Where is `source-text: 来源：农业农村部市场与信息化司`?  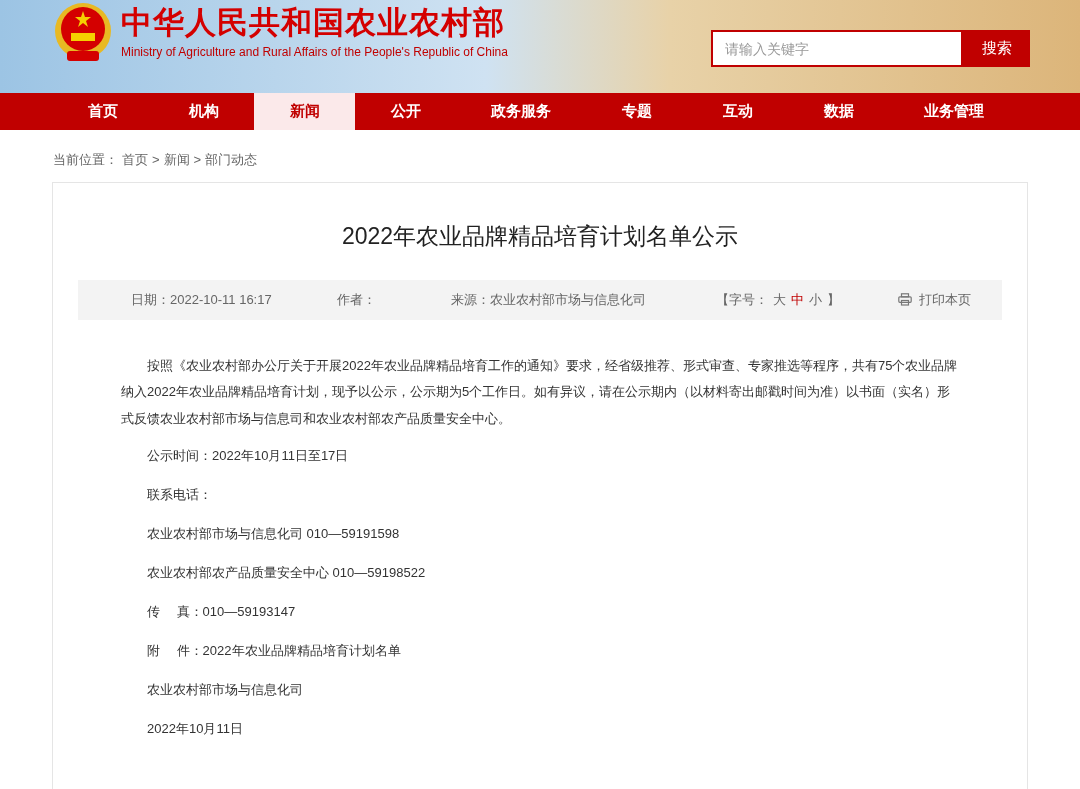 source-text: 来源：农业农村部市场与信息化司 is located at coordinates (548, 299).